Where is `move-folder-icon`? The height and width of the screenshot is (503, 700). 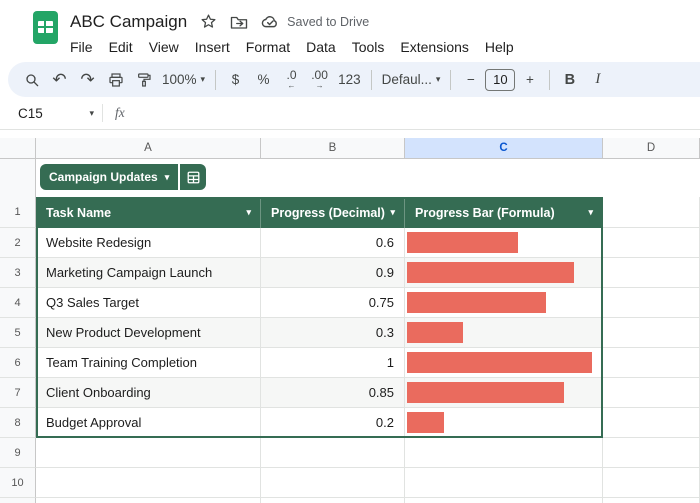 move-folder-icon is located at coordinates (239, 22).